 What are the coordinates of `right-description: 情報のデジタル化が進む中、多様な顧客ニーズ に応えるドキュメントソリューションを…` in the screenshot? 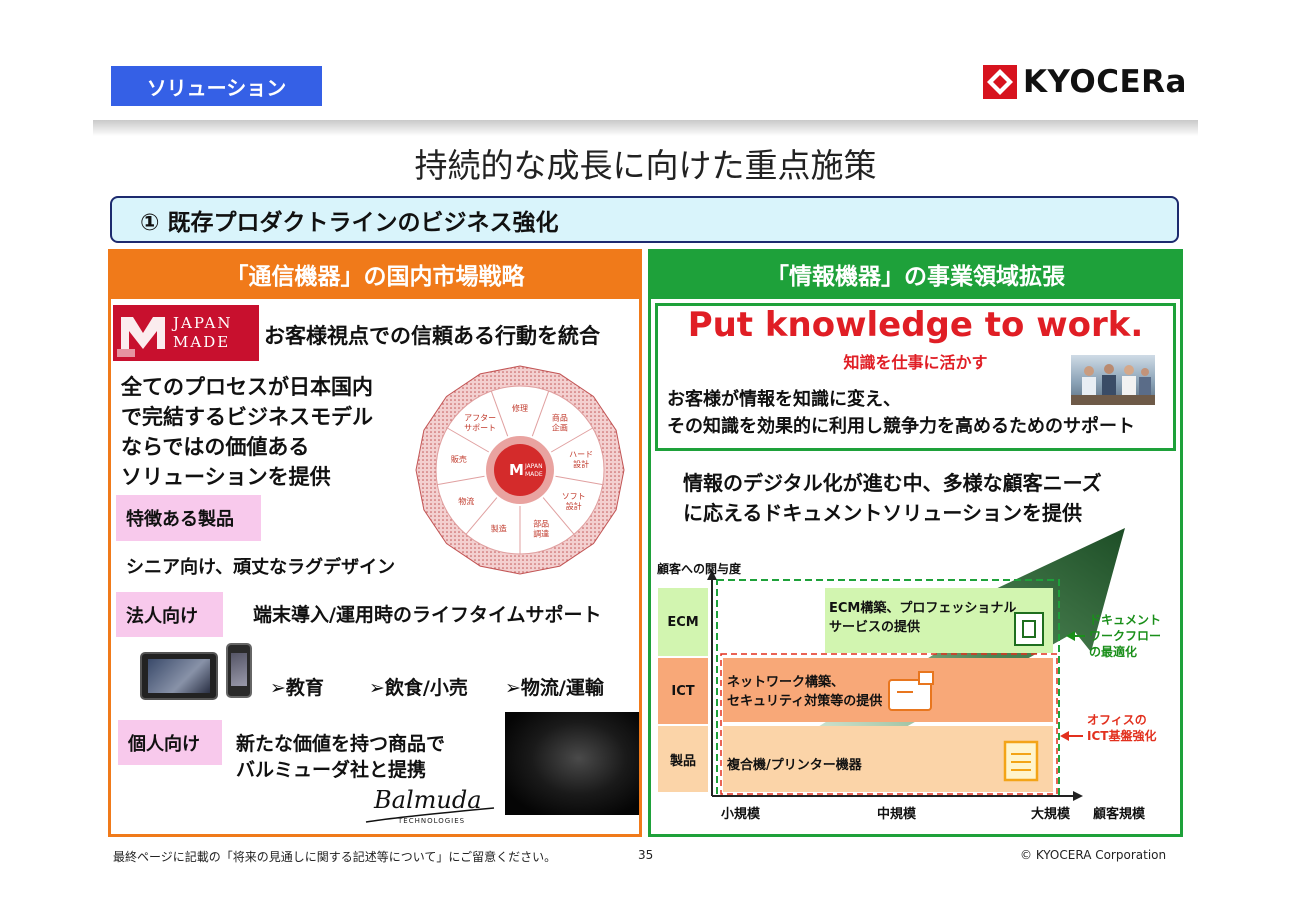 It's located at (892, 498).